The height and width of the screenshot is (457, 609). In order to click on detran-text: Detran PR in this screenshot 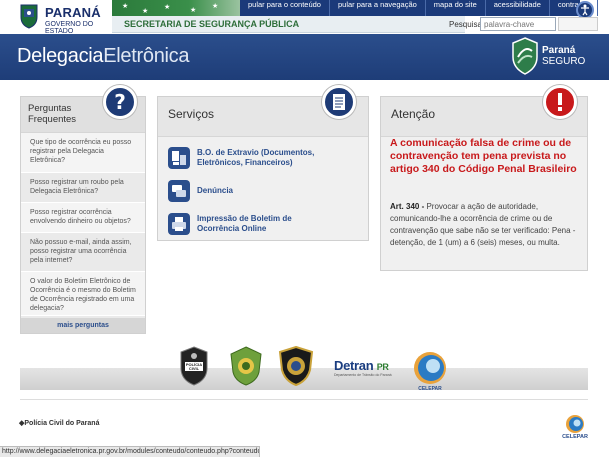, I will do `click(361, 365)`.